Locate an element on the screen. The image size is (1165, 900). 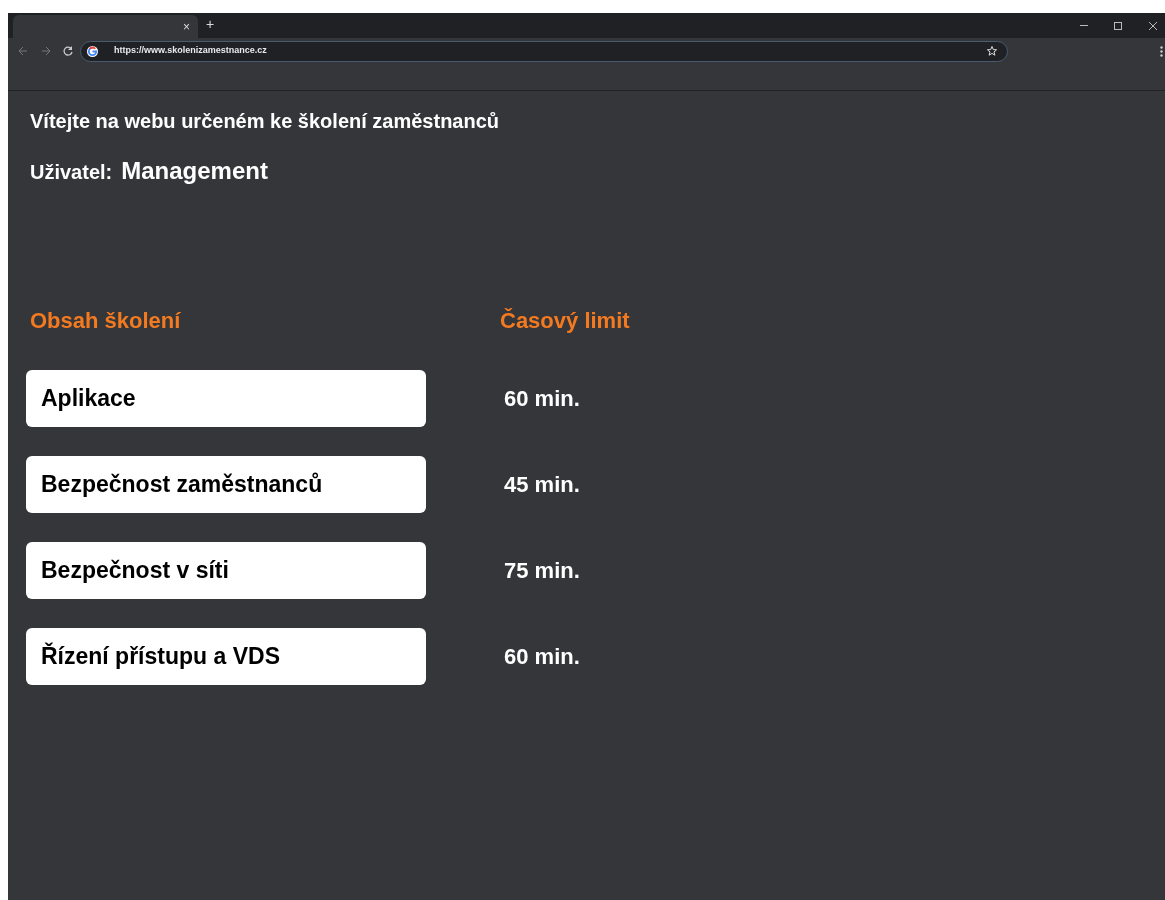
course-button: Bezpečnost zaměstnanců is located at coordinates (226, 484).